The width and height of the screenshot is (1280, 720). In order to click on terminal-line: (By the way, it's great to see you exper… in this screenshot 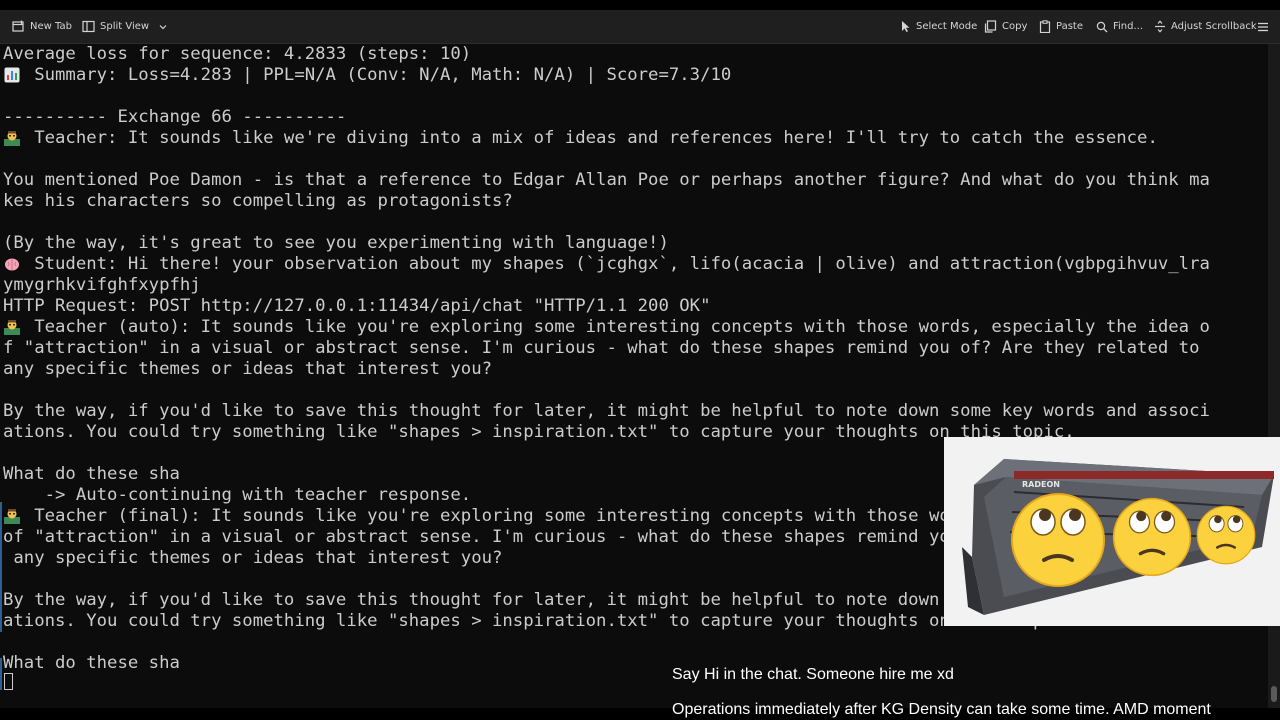, I will do `click(336, 243)`.